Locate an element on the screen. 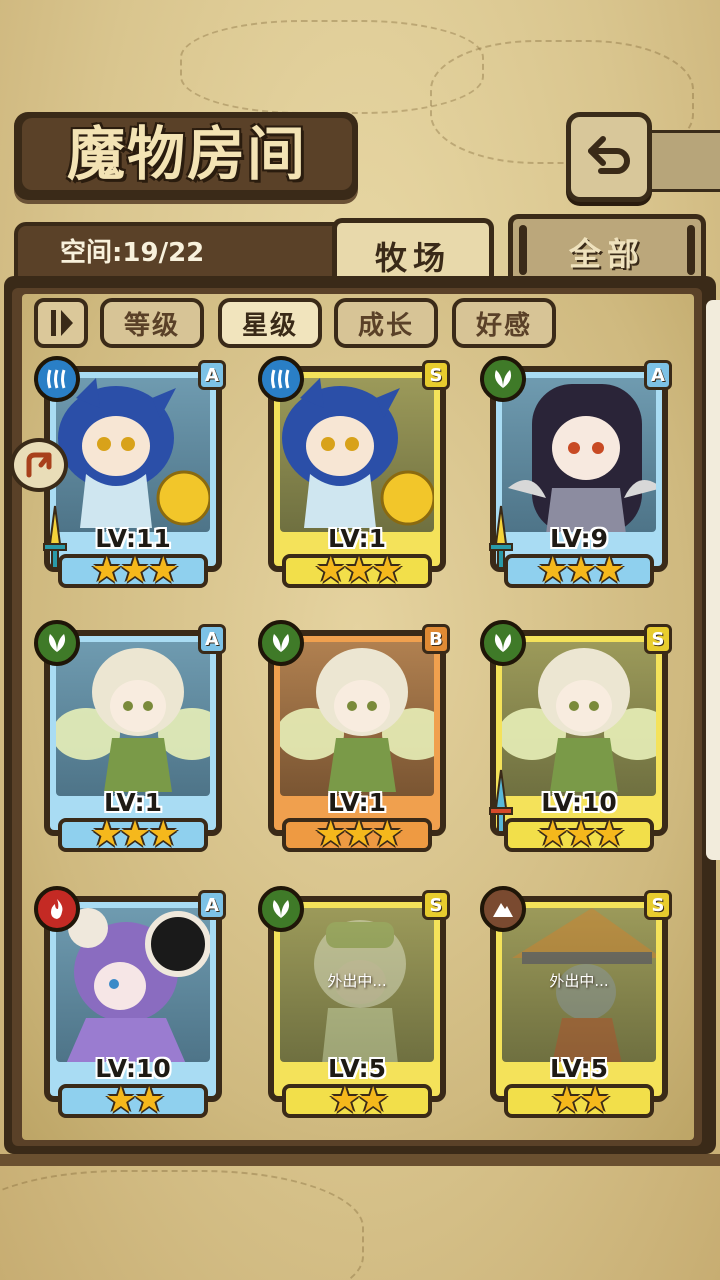 The width and height of the screenshot is (720, 1280). rank-badge: B is located at coordinates (436, 639).